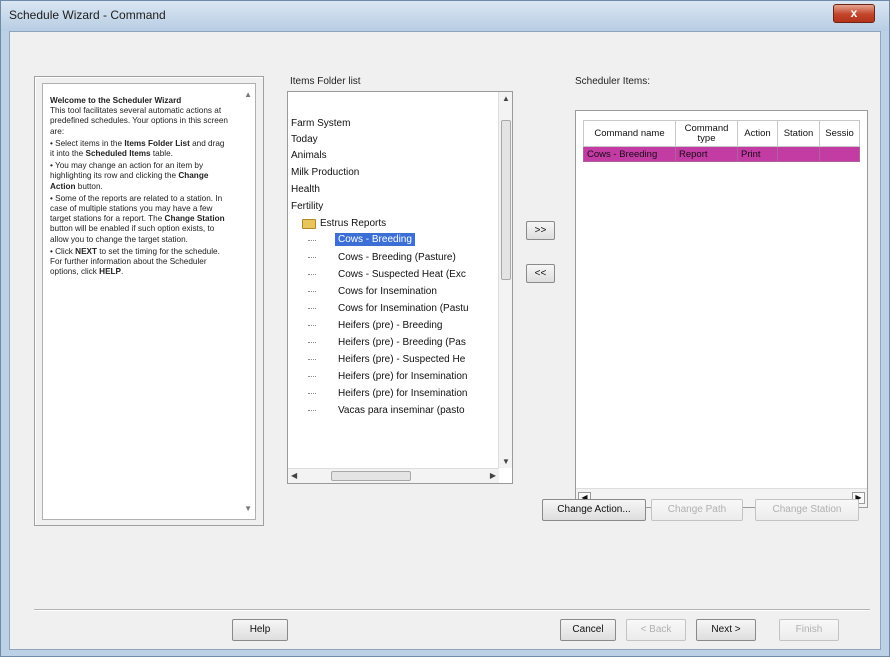 This screenshot has width=890, height=657. What do you see at coordinates (726, 630) in the screenshot?
I see `next-button: Next >` at bounding box center [726, 630].